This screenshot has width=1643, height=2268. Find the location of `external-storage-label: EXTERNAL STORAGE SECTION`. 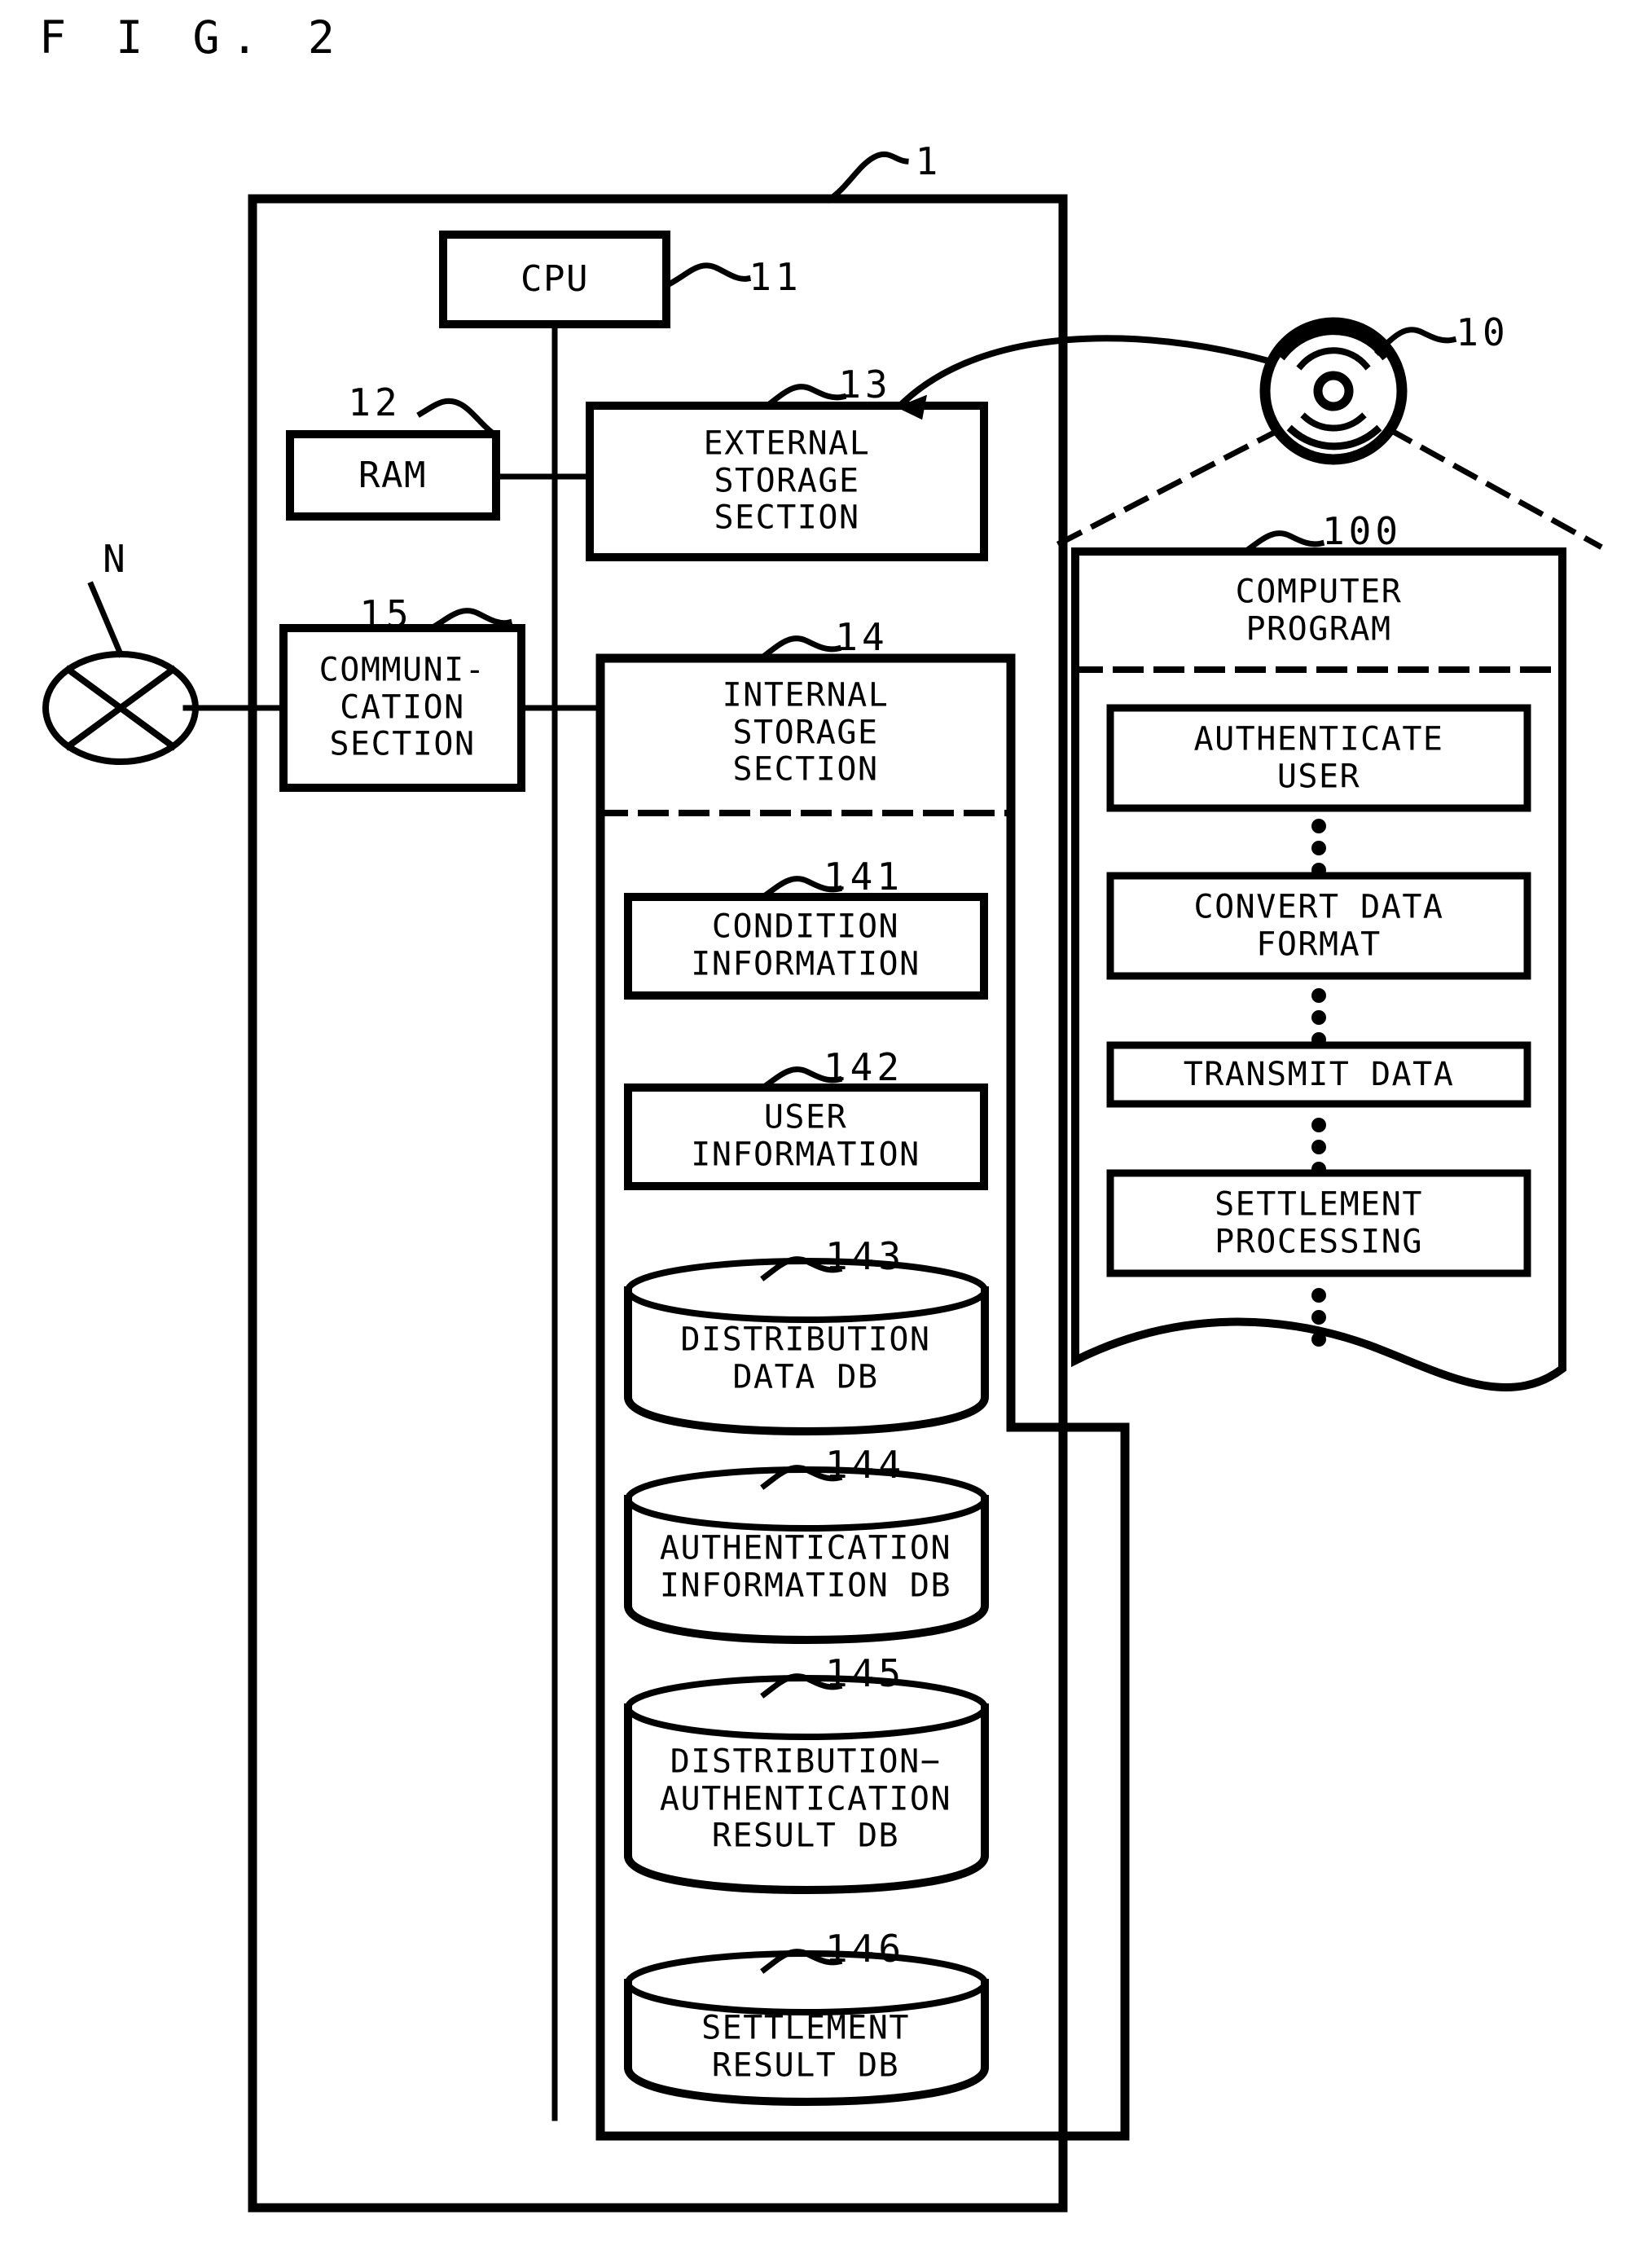

external-storage-label: EXTERNAL STORAGE SECTION is located at coordinates (787, 481).